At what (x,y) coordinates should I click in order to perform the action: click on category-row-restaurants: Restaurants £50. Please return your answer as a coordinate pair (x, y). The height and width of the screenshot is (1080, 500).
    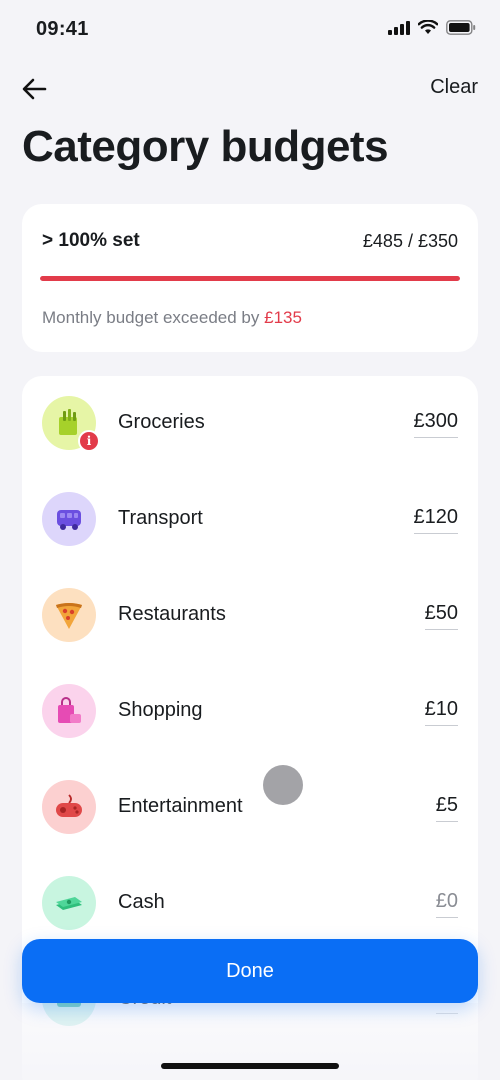
    Looking at the image, I should click on (250, 616).